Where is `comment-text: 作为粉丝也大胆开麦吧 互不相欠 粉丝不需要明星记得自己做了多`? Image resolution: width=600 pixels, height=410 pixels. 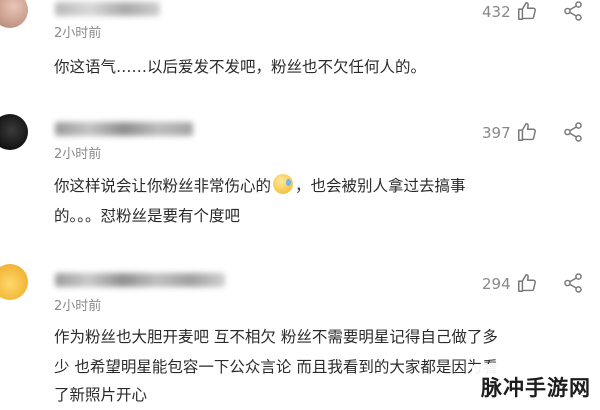 comment-text: 作为粉丝也大胆开麦吧 互不相欠 粉丝不需要明星记得自己做了多 is located at coordinates (276, 337).